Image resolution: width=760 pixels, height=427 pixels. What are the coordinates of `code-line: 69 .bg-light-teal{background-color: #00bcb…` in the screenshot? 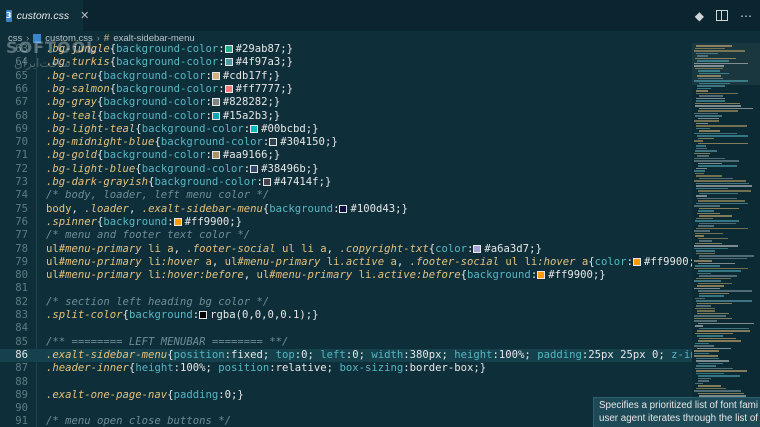 It's located at (346, 129).